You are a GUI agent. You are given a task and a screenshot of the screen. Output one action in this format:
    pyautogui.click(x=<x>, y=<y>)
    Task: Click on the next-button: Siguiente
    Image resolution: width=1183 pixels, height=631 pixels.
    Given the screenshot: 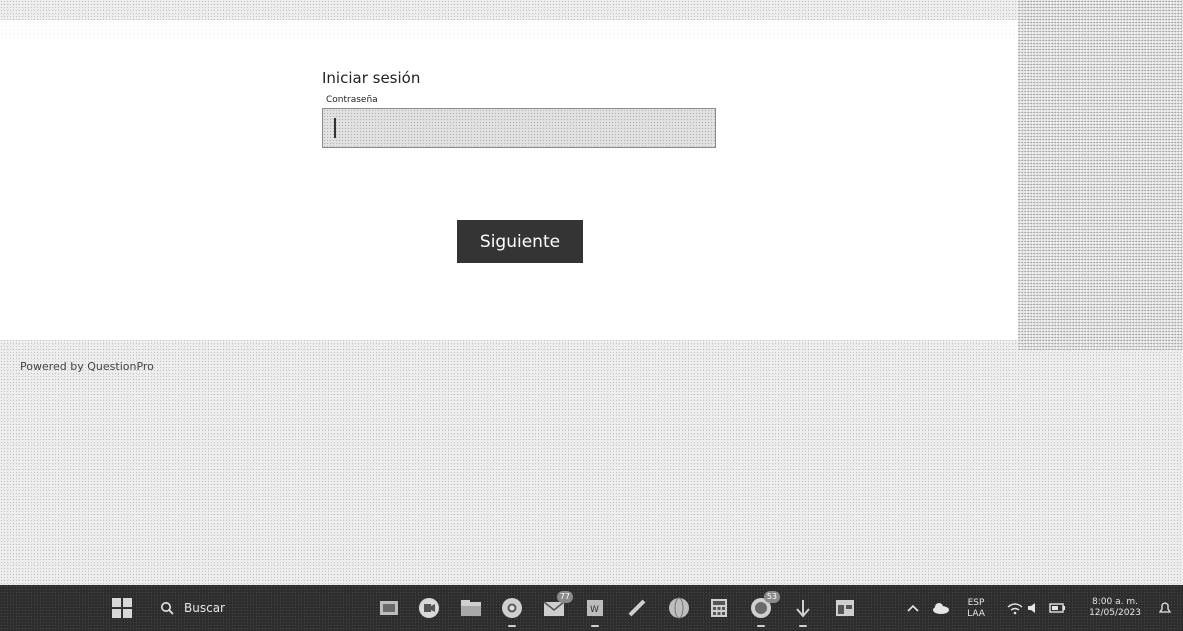 What is the action you would take?
    pyautogui.click(x=520, y=241)
    